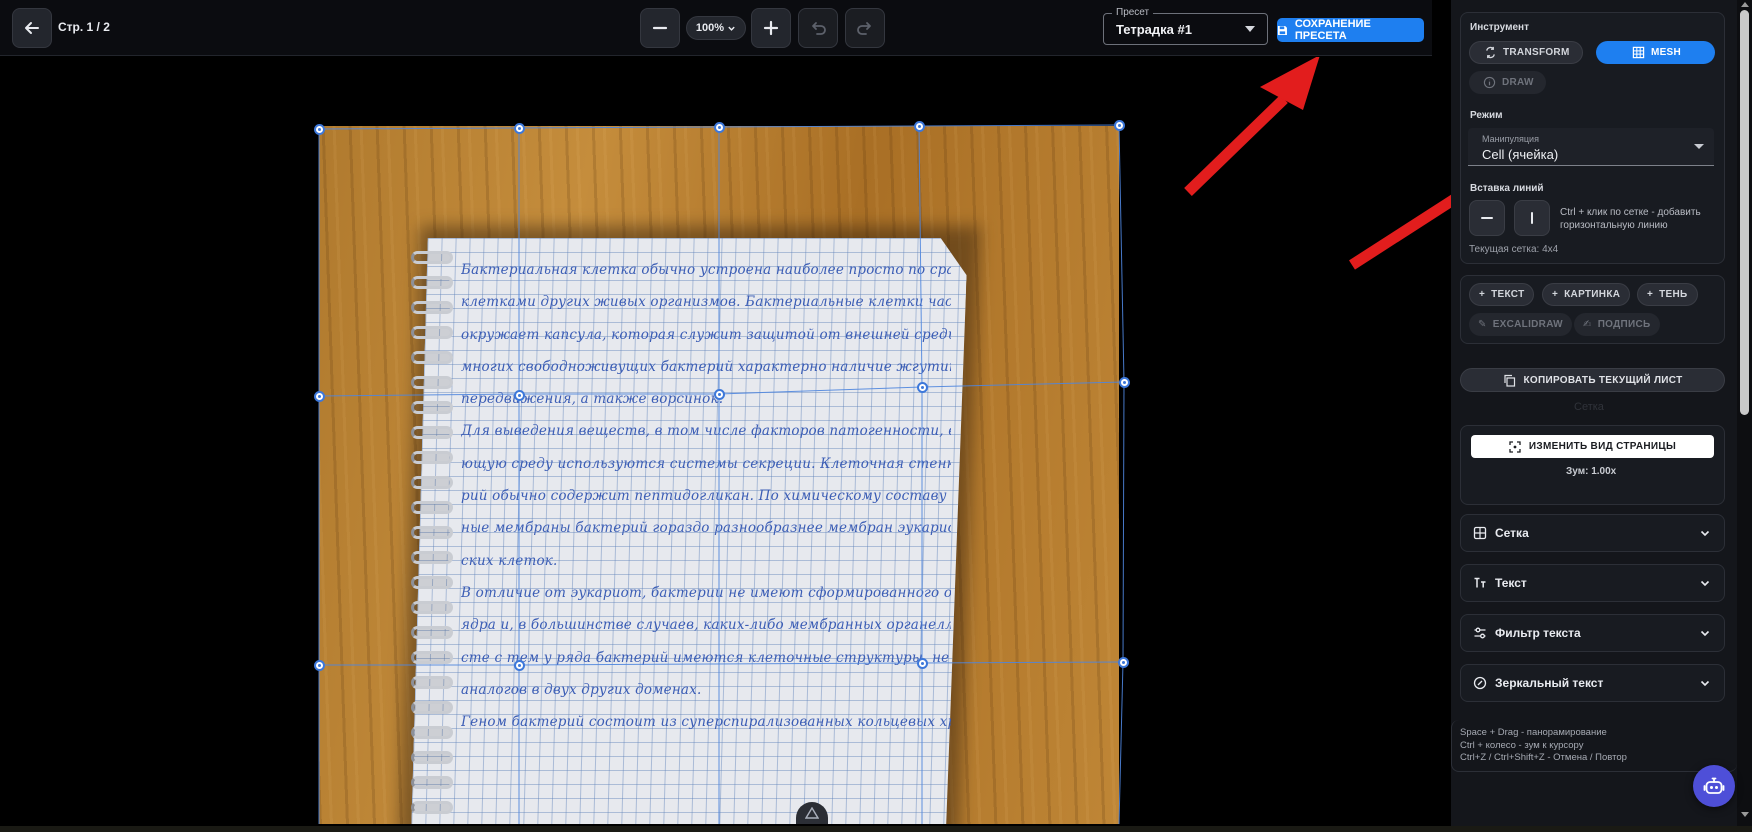 The height and width of the screenshot is (832, 1752). I want to click on pen-icon: ✎, so click(1482, 324).